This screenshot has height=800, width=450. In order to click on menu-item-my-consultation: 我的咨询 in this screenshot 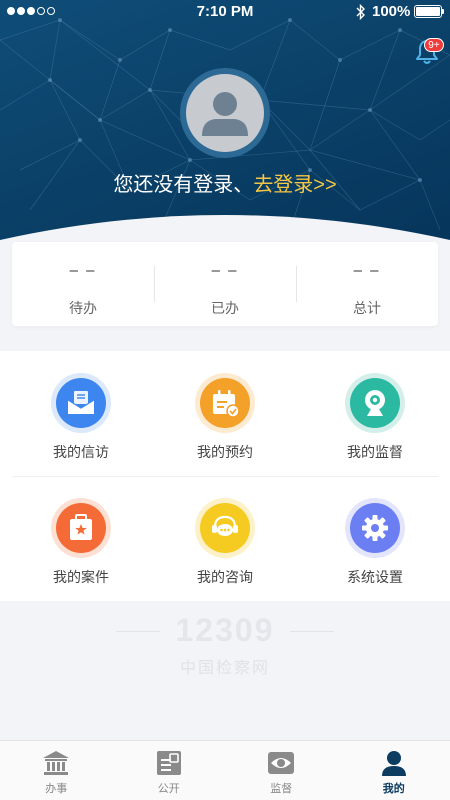, I will do `click(225, 538)`.